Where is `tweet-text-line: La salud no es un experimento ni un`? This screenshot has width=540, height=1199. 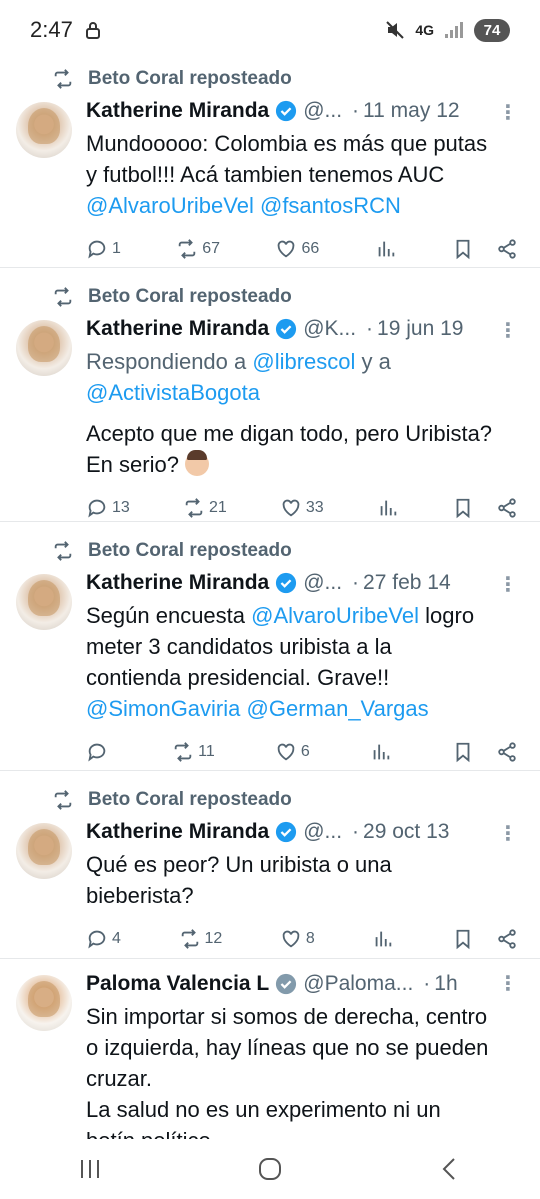
tweet-text-line: La salud no es un experimento ni un is located at coordinates (263, 1109).